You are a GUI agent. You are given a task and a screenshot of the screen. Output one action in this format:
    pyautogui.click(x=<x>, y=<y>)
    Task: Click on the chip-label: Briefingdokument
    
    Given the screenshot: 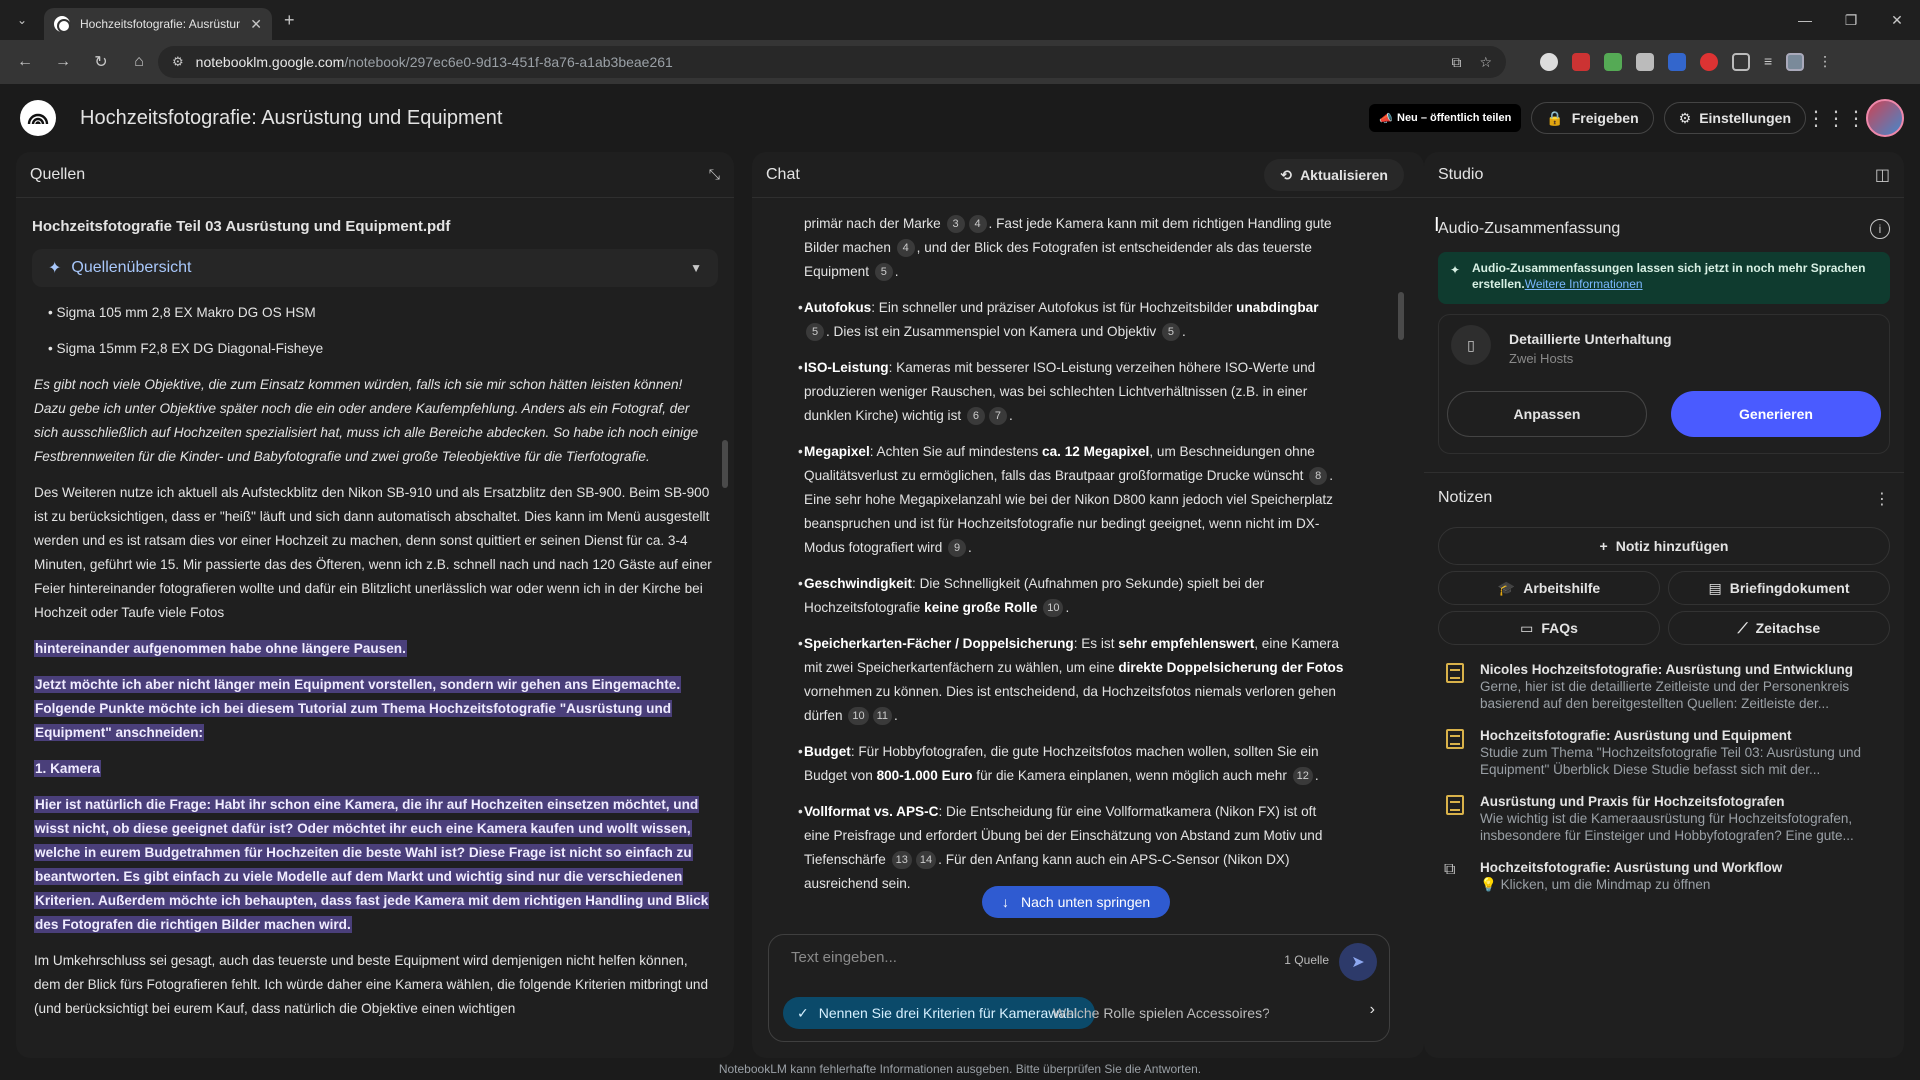 What is the action you would take?
    pyautogui.click(x=1789, y=588)
    